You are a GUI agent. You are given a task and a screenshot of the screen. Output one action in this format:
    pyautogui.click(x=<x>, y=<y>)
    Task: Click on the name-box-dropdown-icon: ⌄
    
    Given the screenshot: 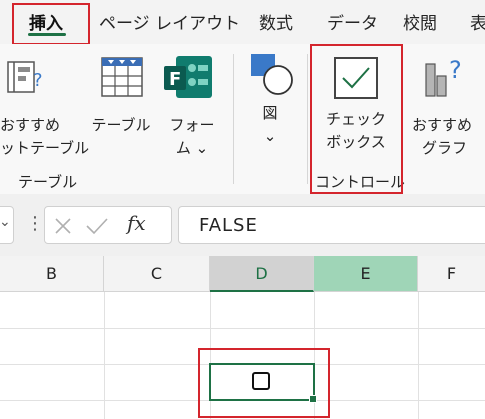 What is the action you would take?
    pyautogui.click(x=5, y=222)
    